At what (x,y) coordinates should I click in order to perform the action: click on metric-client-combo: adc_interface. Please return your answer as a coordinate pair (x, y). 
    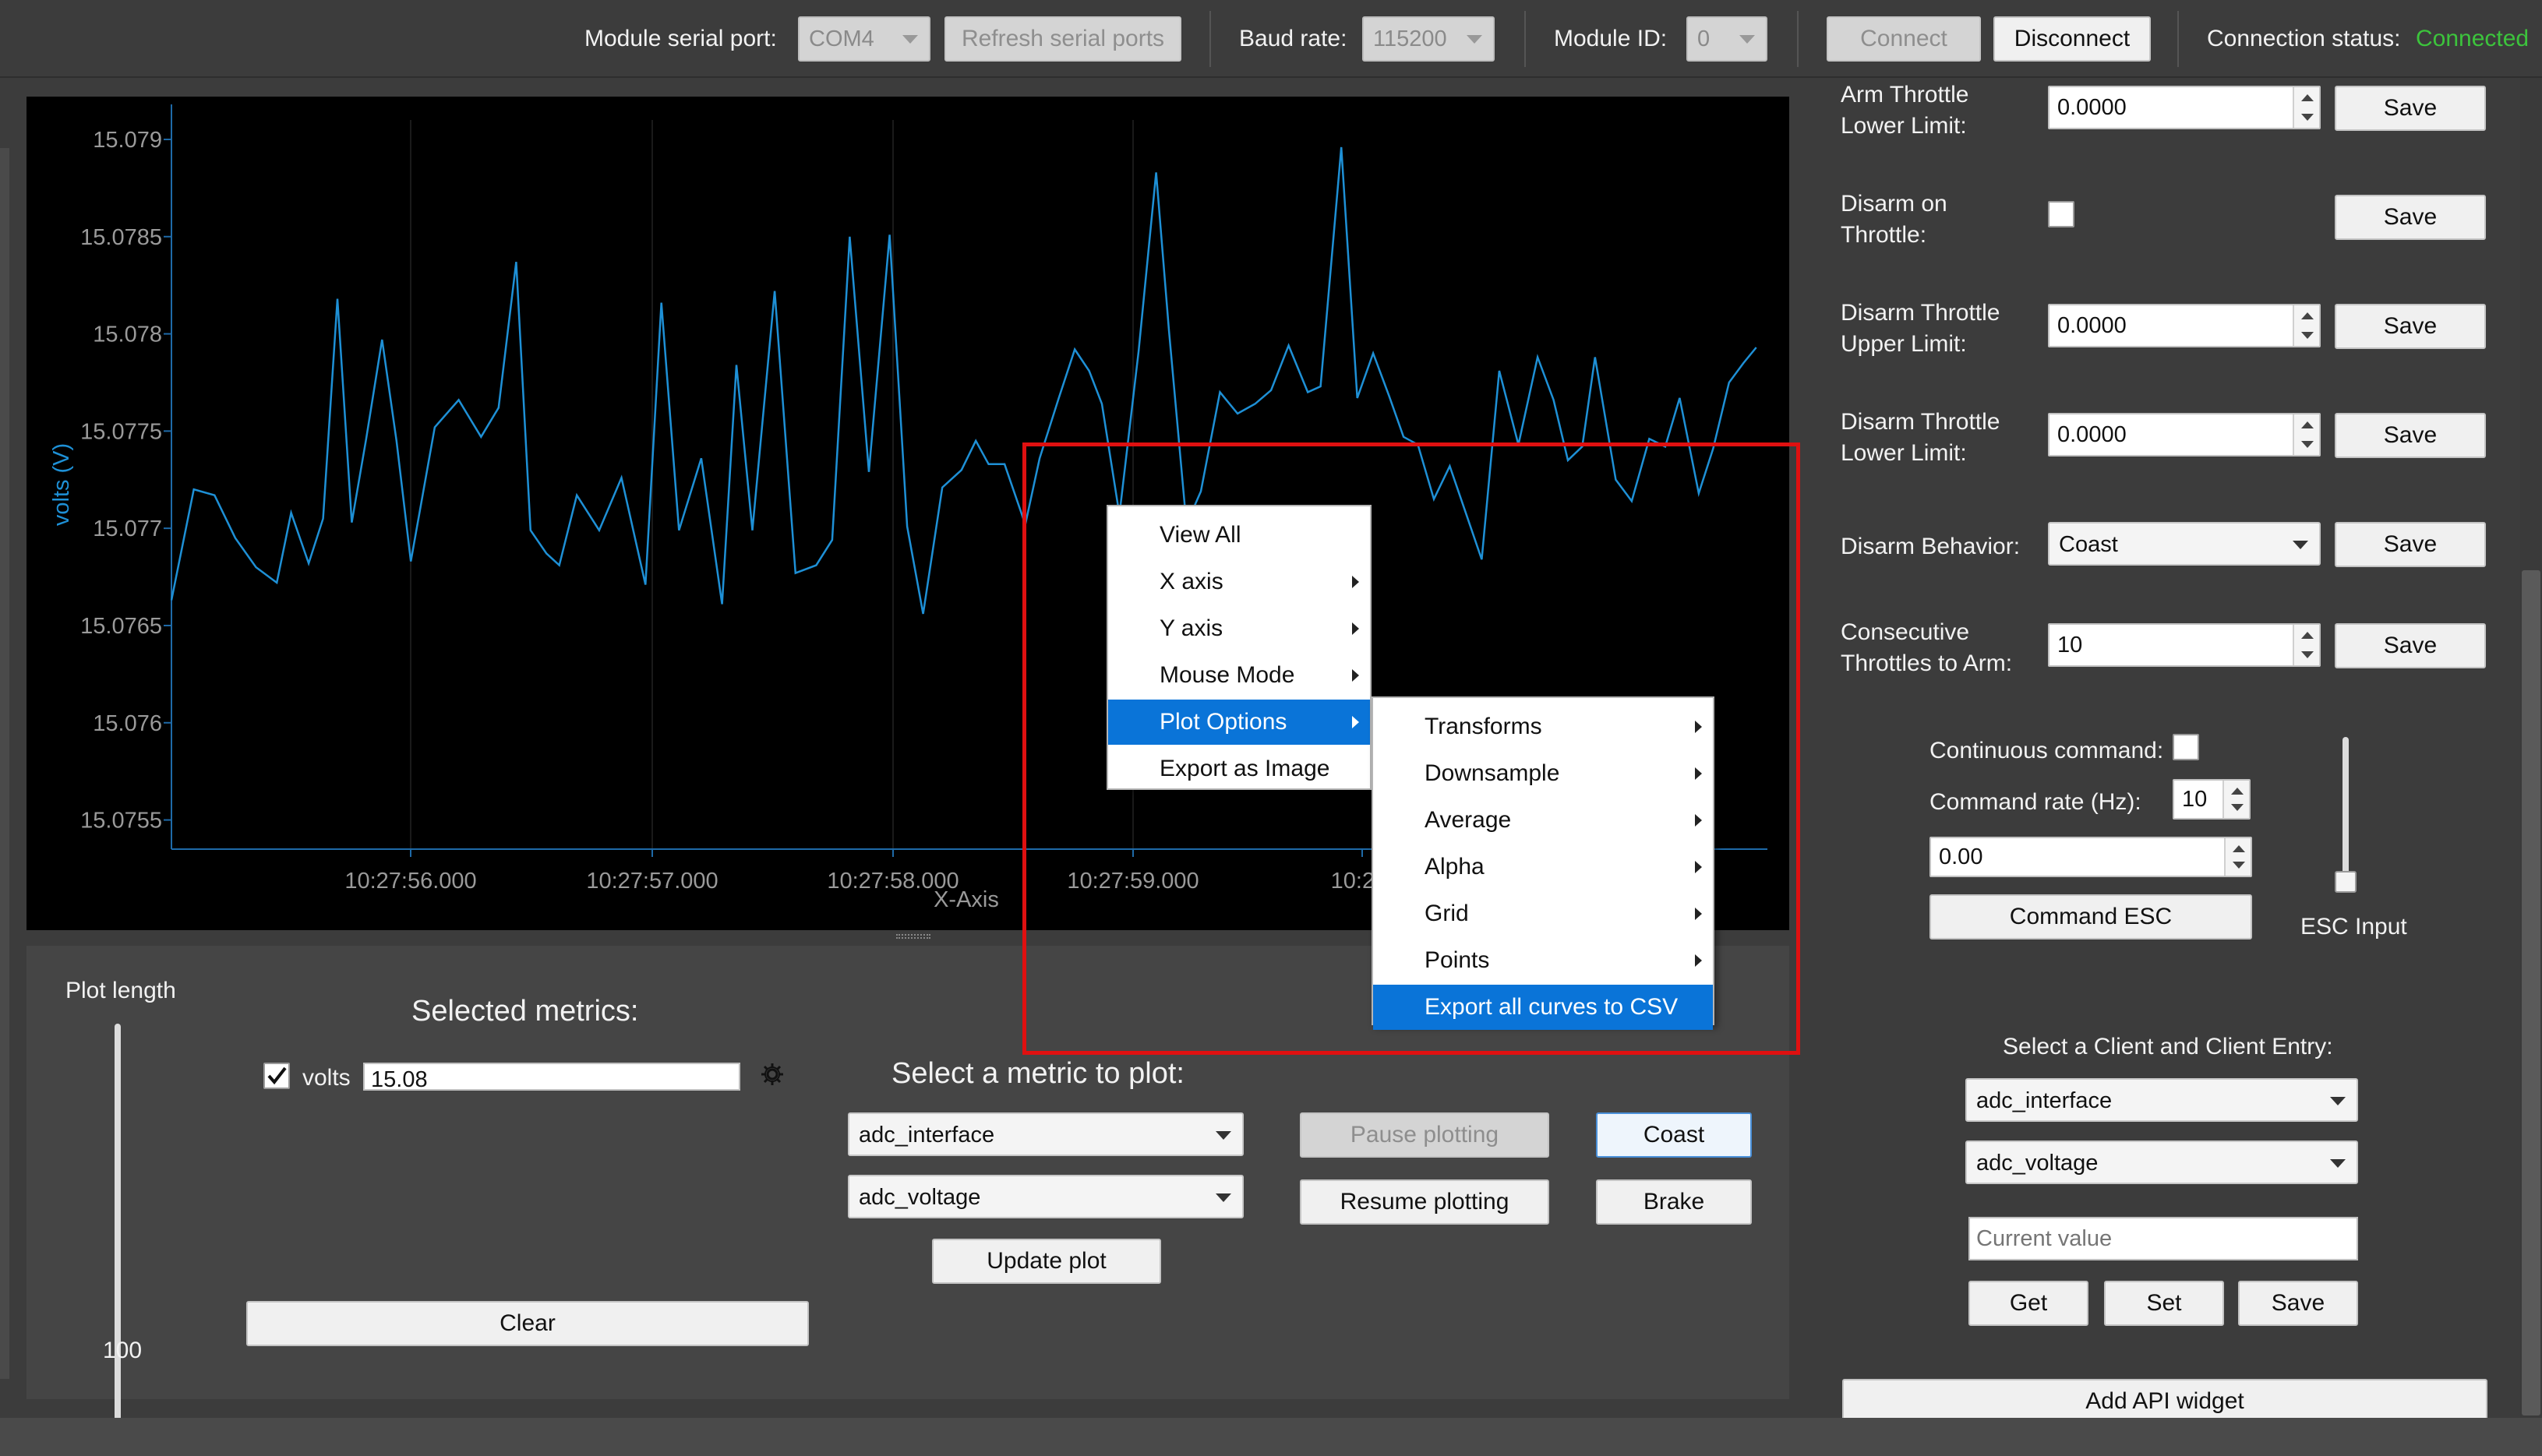
    Looking at the image, I should click on (1046, 1134).